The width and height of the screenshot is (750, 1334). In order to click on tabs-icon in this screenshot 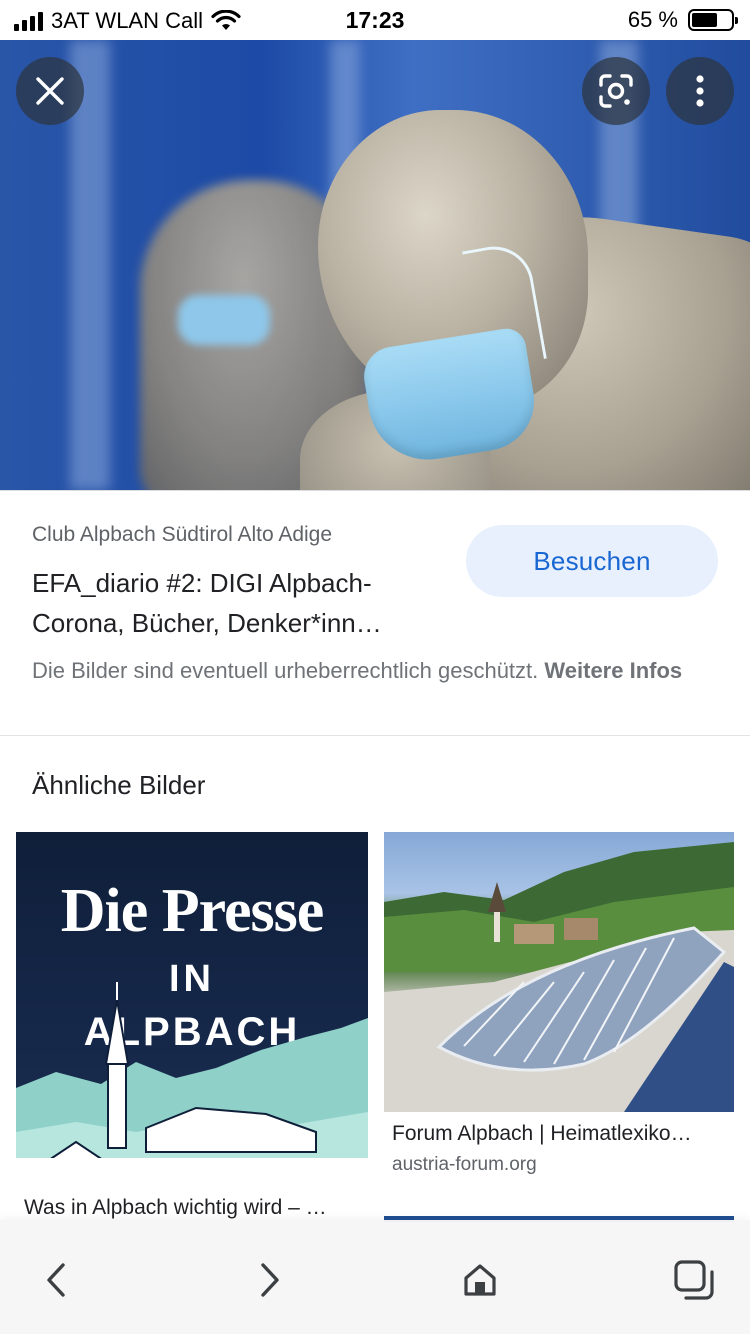, I will do `click(694, 1280)`.